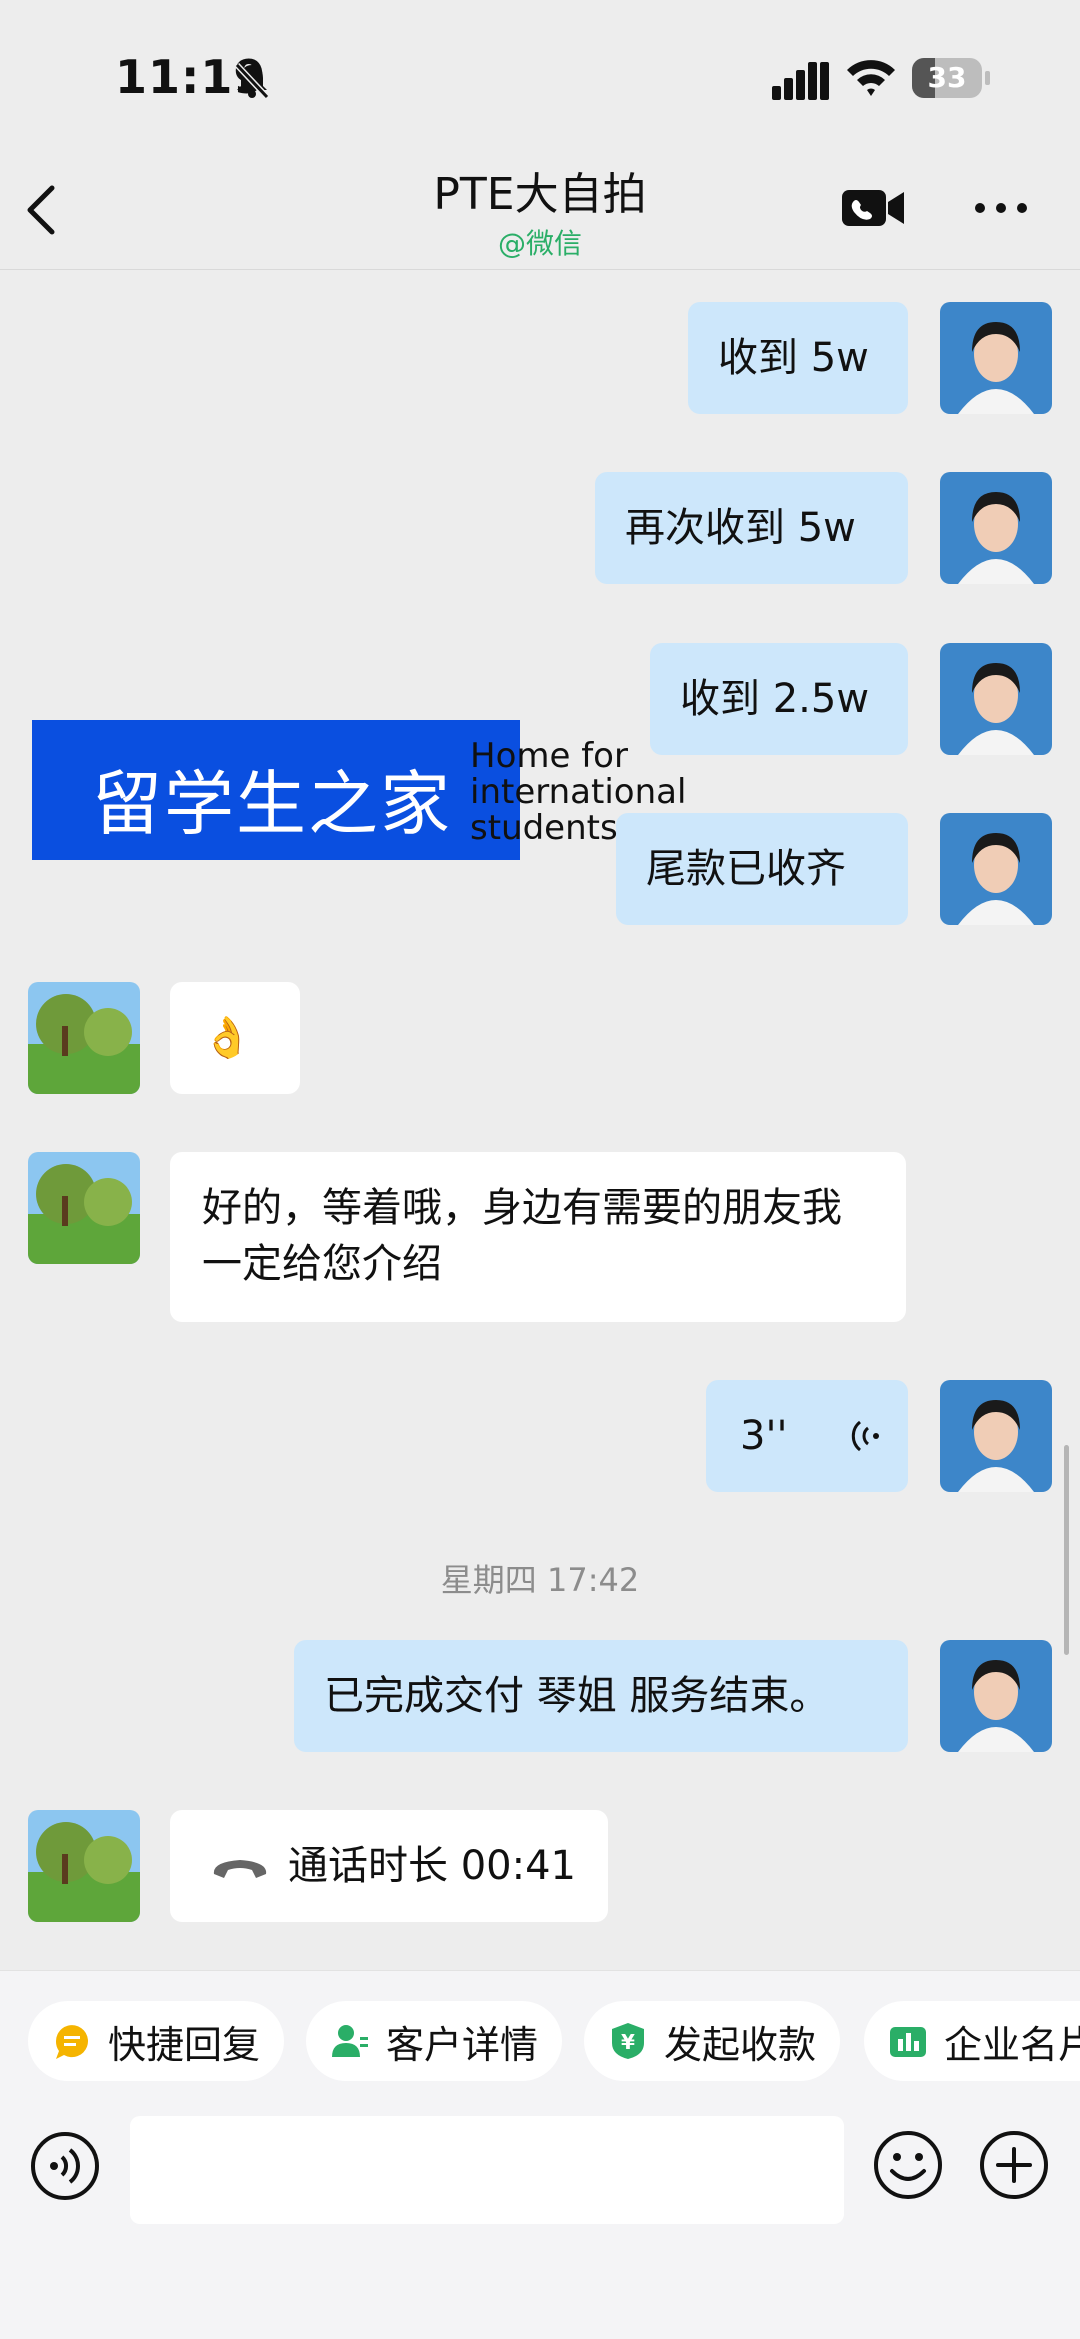  What do you see at coordinates (908, 2042) in the screenshot?
I see `business-card-icon` at bounding box center [908, 2042].